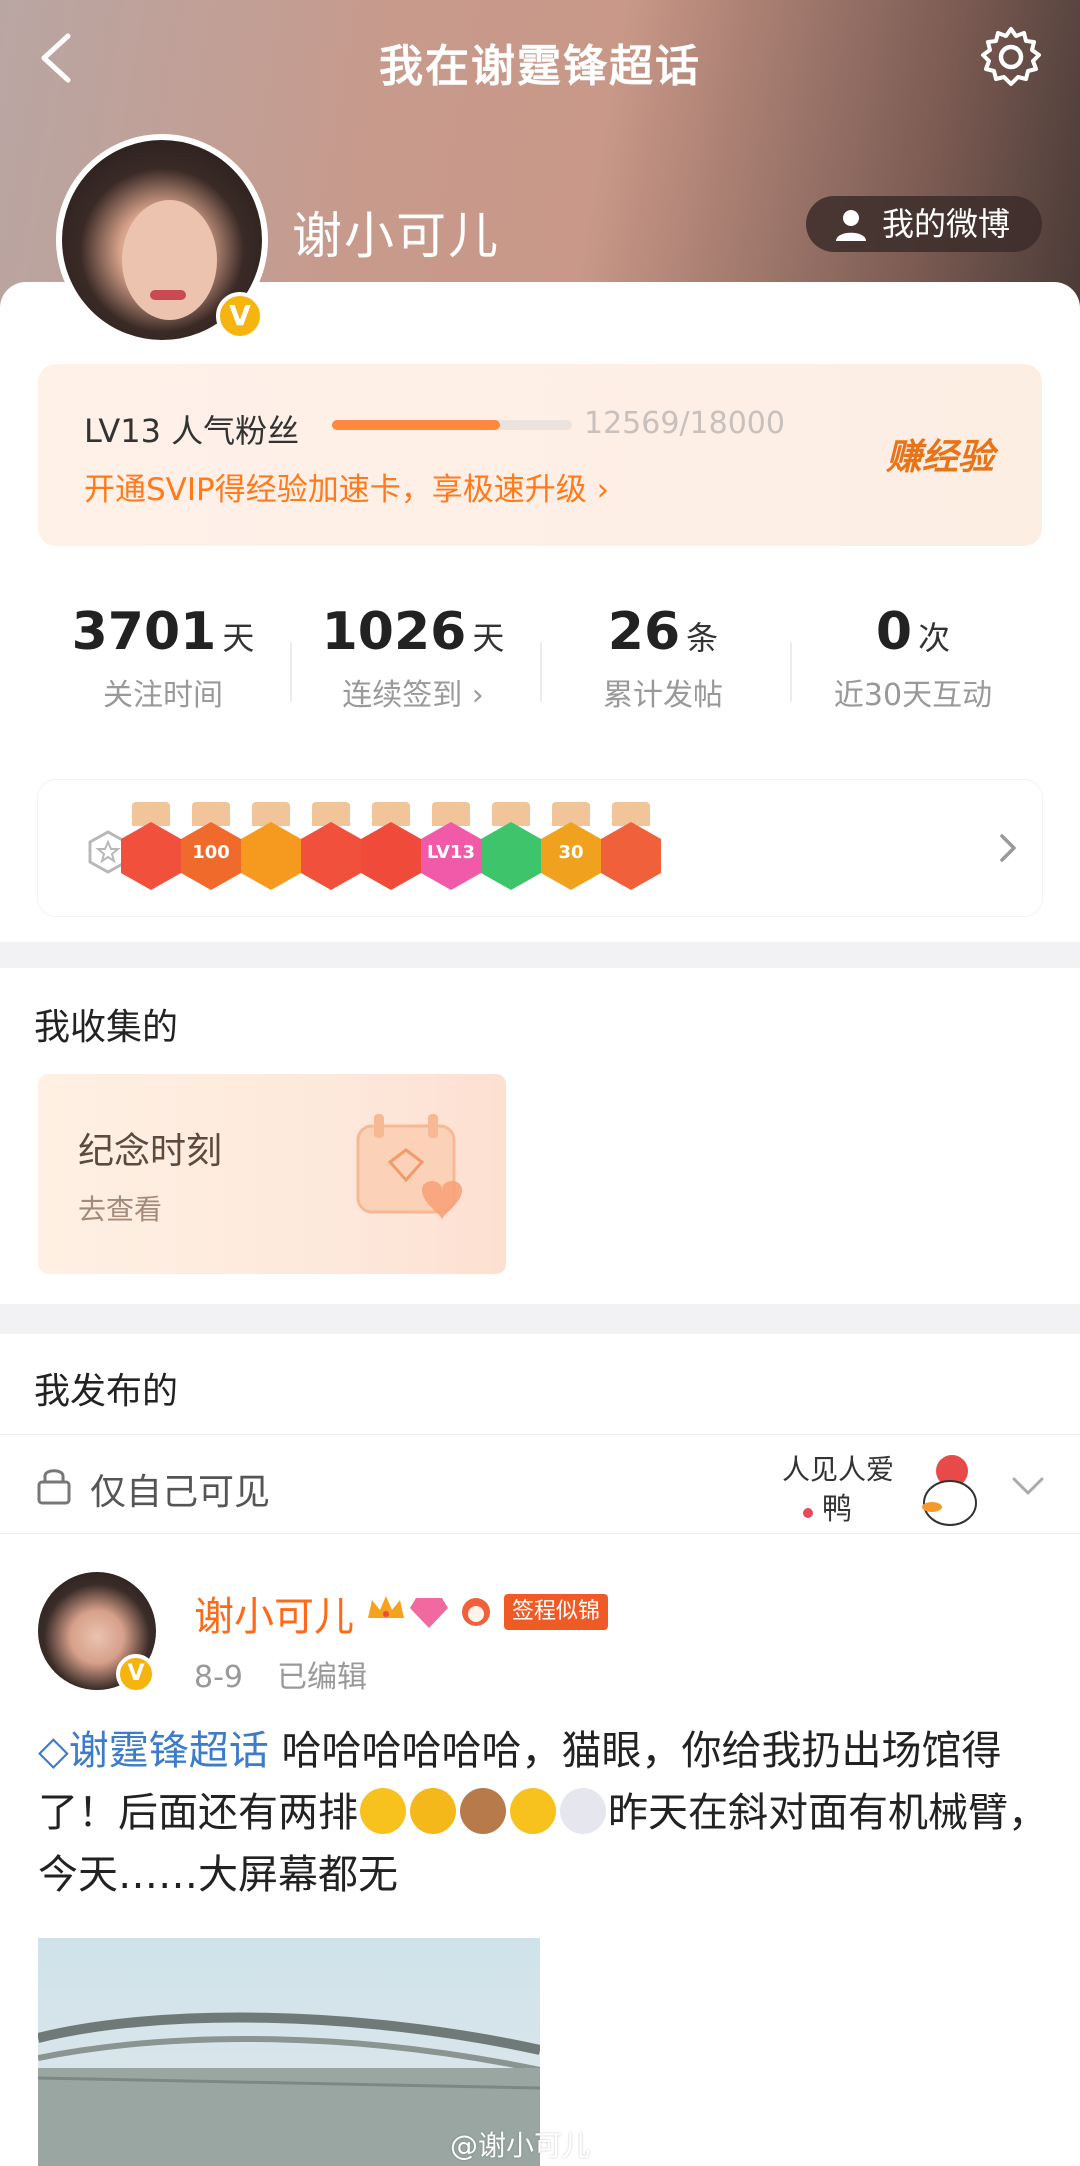 The image size is (1080, 2166). What do you see at coordinates (416, 425) in the screenshot?
I see `level-progress-fill` at bounding box center [416, 425].